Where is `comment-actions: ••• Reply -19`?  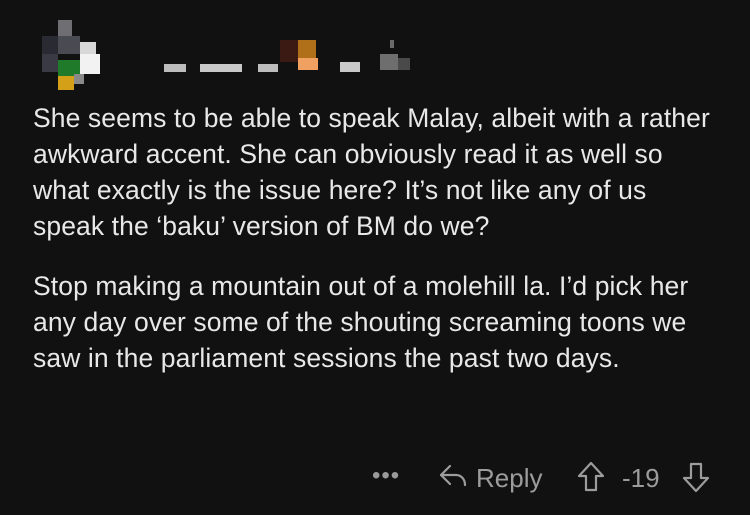 comment-actions: ••• Reply -19 is located at coordinates (375, 478).